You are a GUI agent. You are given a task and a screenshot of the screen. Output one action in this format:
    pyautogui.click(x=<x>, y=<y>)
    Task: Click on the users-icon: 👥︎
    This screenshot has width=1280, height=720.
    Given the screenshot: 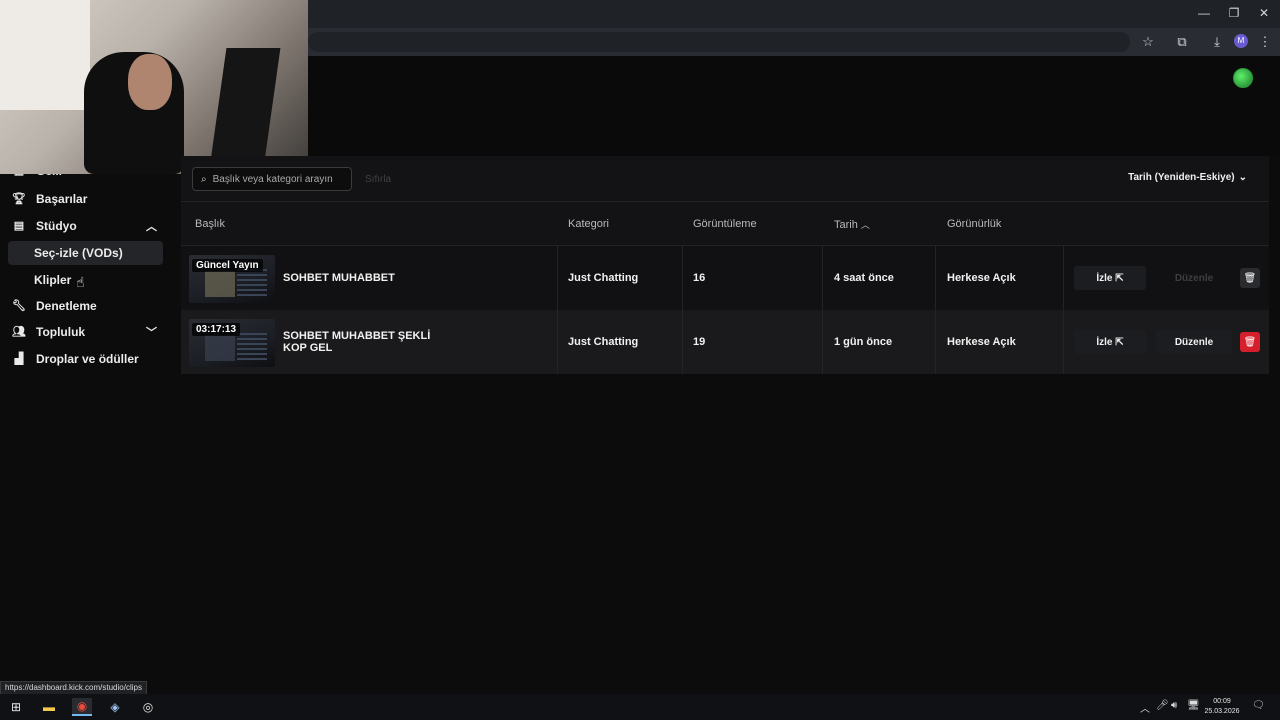 What is the action you would take?
    pyautogui.click(x=19, y=332)
    